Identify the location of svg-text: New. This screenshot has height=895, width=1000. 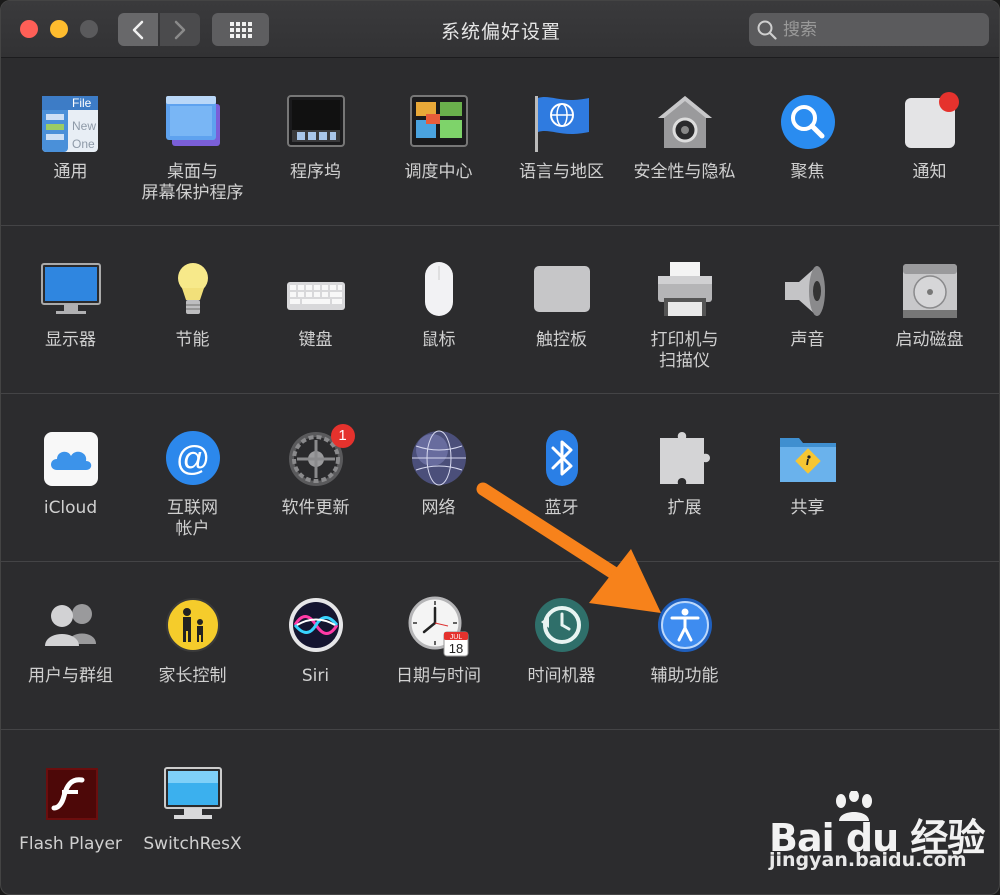
(84, 126).